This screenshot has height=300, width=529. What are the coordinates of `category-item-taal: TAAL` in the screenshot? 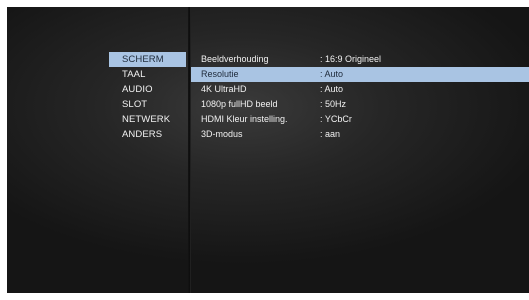 It's located at (147, 74).